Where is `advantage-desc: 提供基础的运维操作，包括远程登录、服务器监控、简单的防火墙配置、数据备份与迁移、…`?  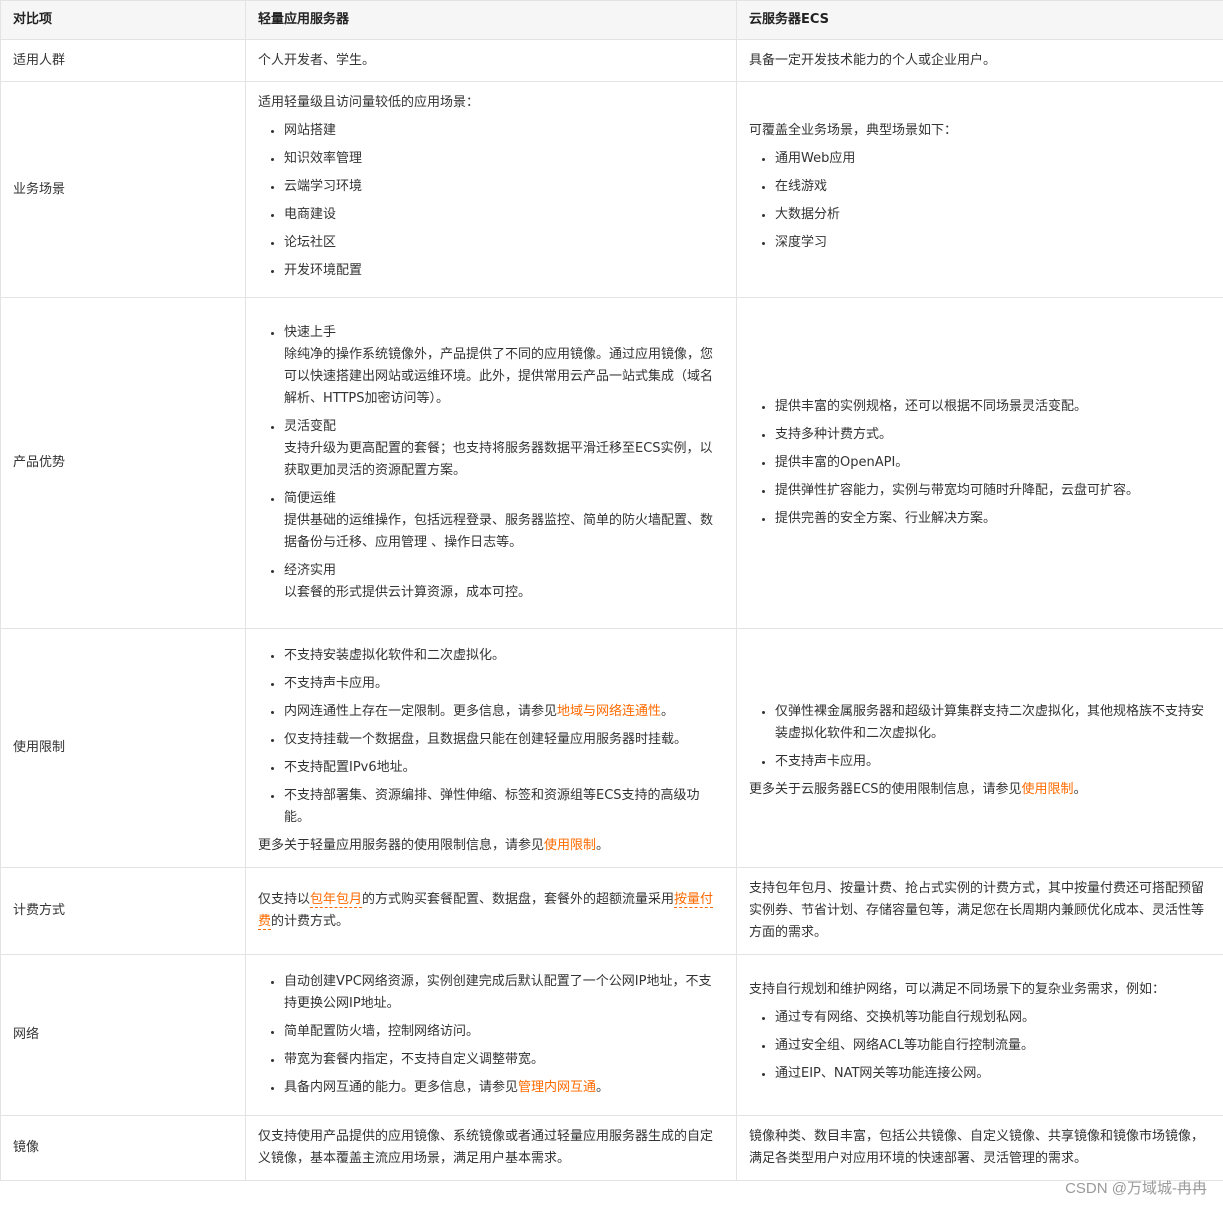 advantage-desc: 提供基础的运维操作，包括远程登录、服务器监控、简单的防火墙配置、数据备份与迁移、… is located at coordinates (499, 531).